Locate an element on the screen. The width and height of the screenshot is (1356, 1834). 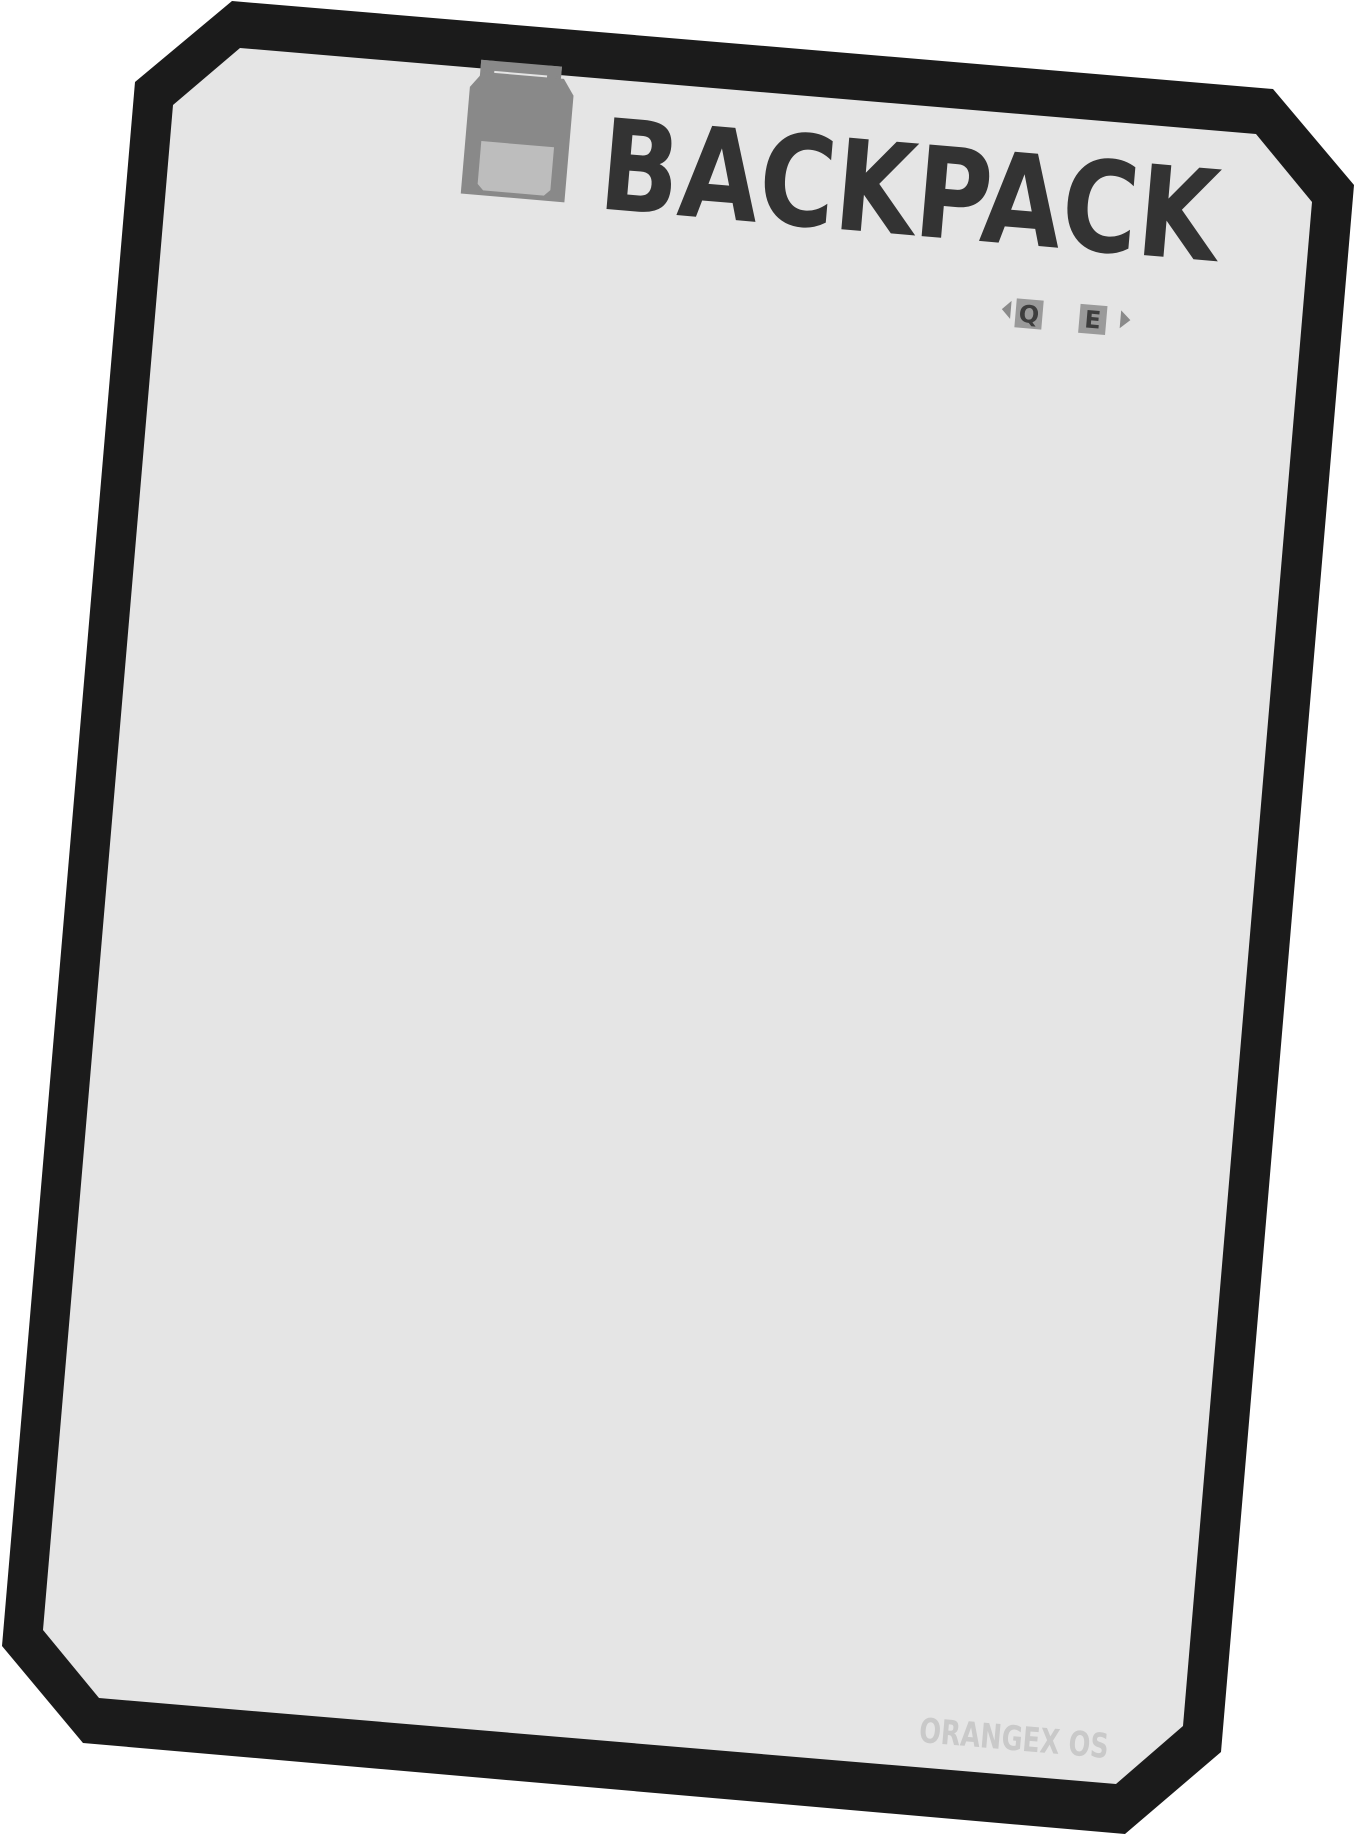
q-key-label: Q is located at coordinates (1029, 315).